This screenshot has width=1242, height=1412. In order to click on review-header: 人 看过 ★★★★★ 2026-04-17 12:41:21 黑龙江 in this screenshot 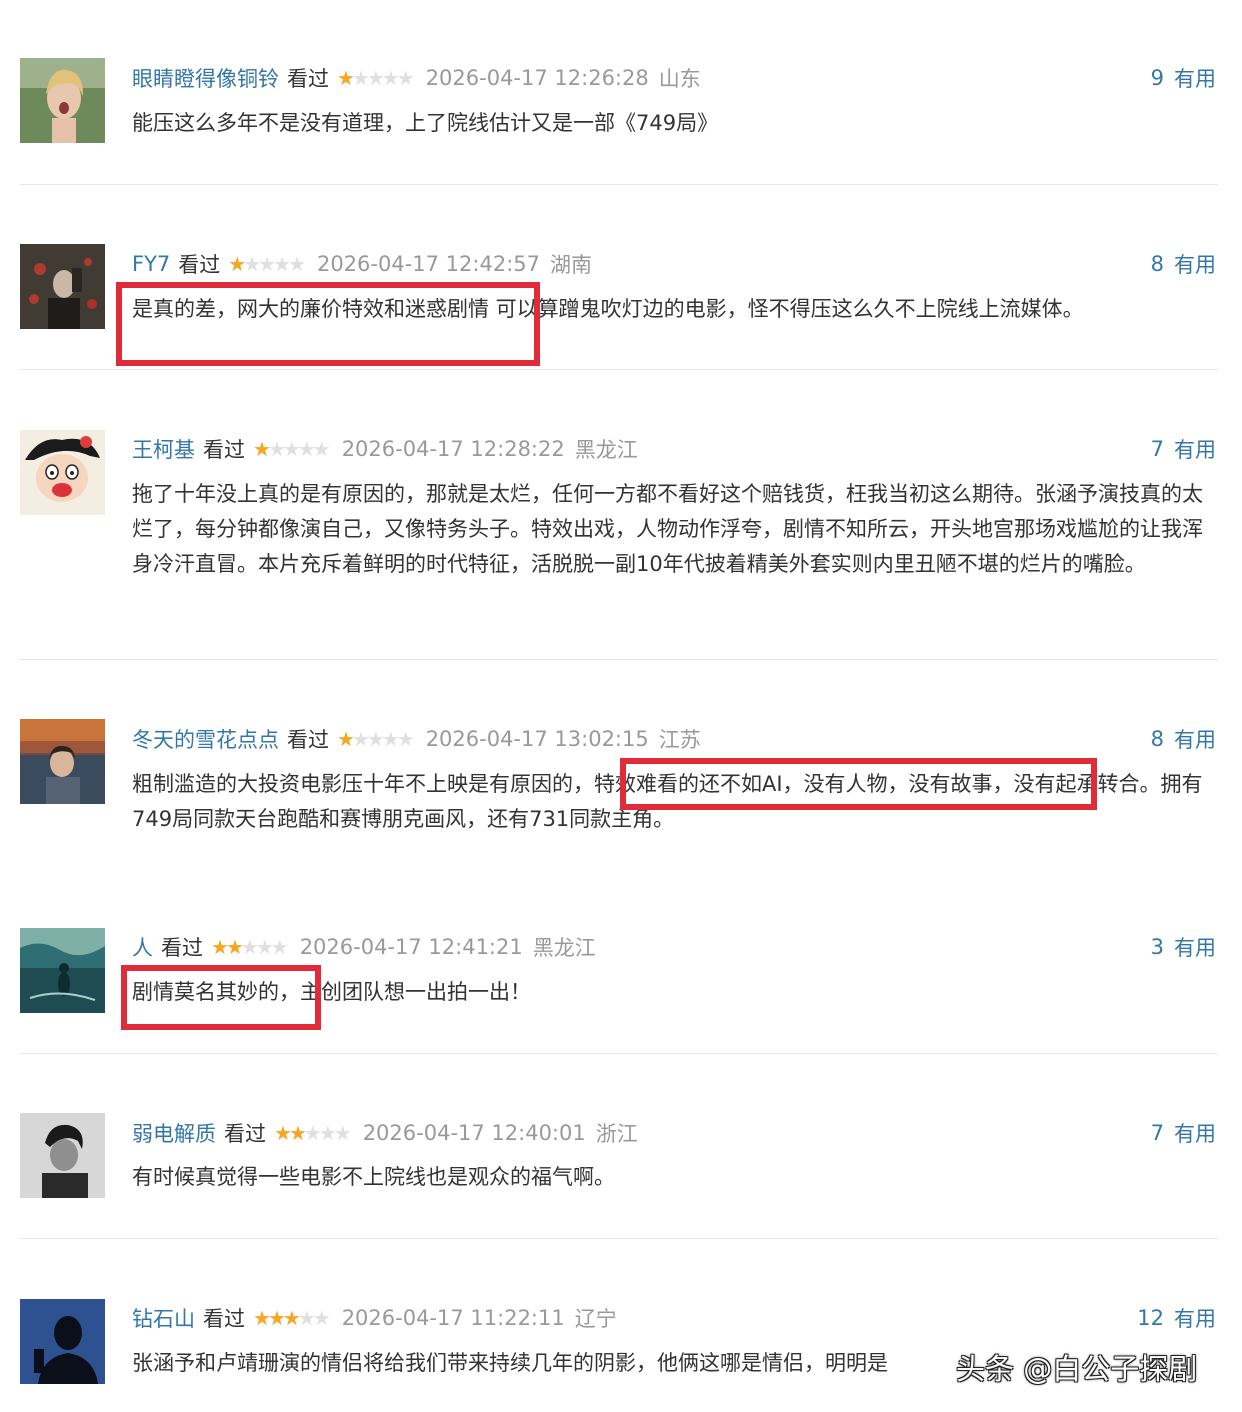, I will do `click(364, 947)`.